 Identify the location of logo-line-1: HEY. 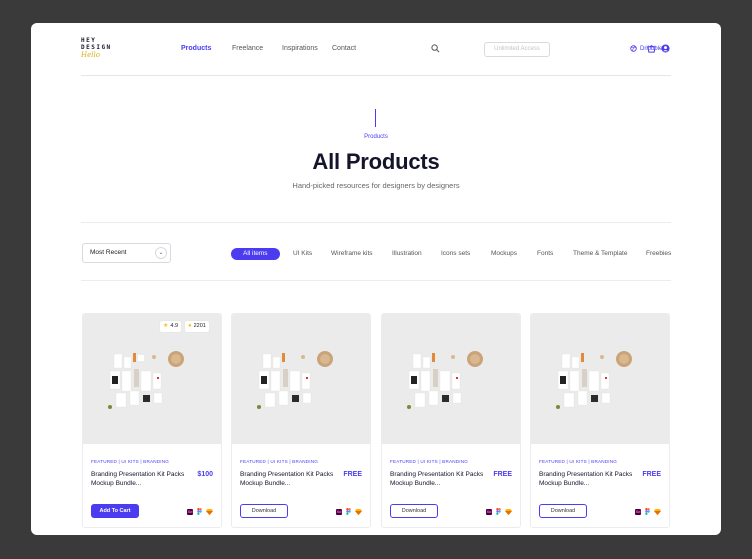
(89, 40).